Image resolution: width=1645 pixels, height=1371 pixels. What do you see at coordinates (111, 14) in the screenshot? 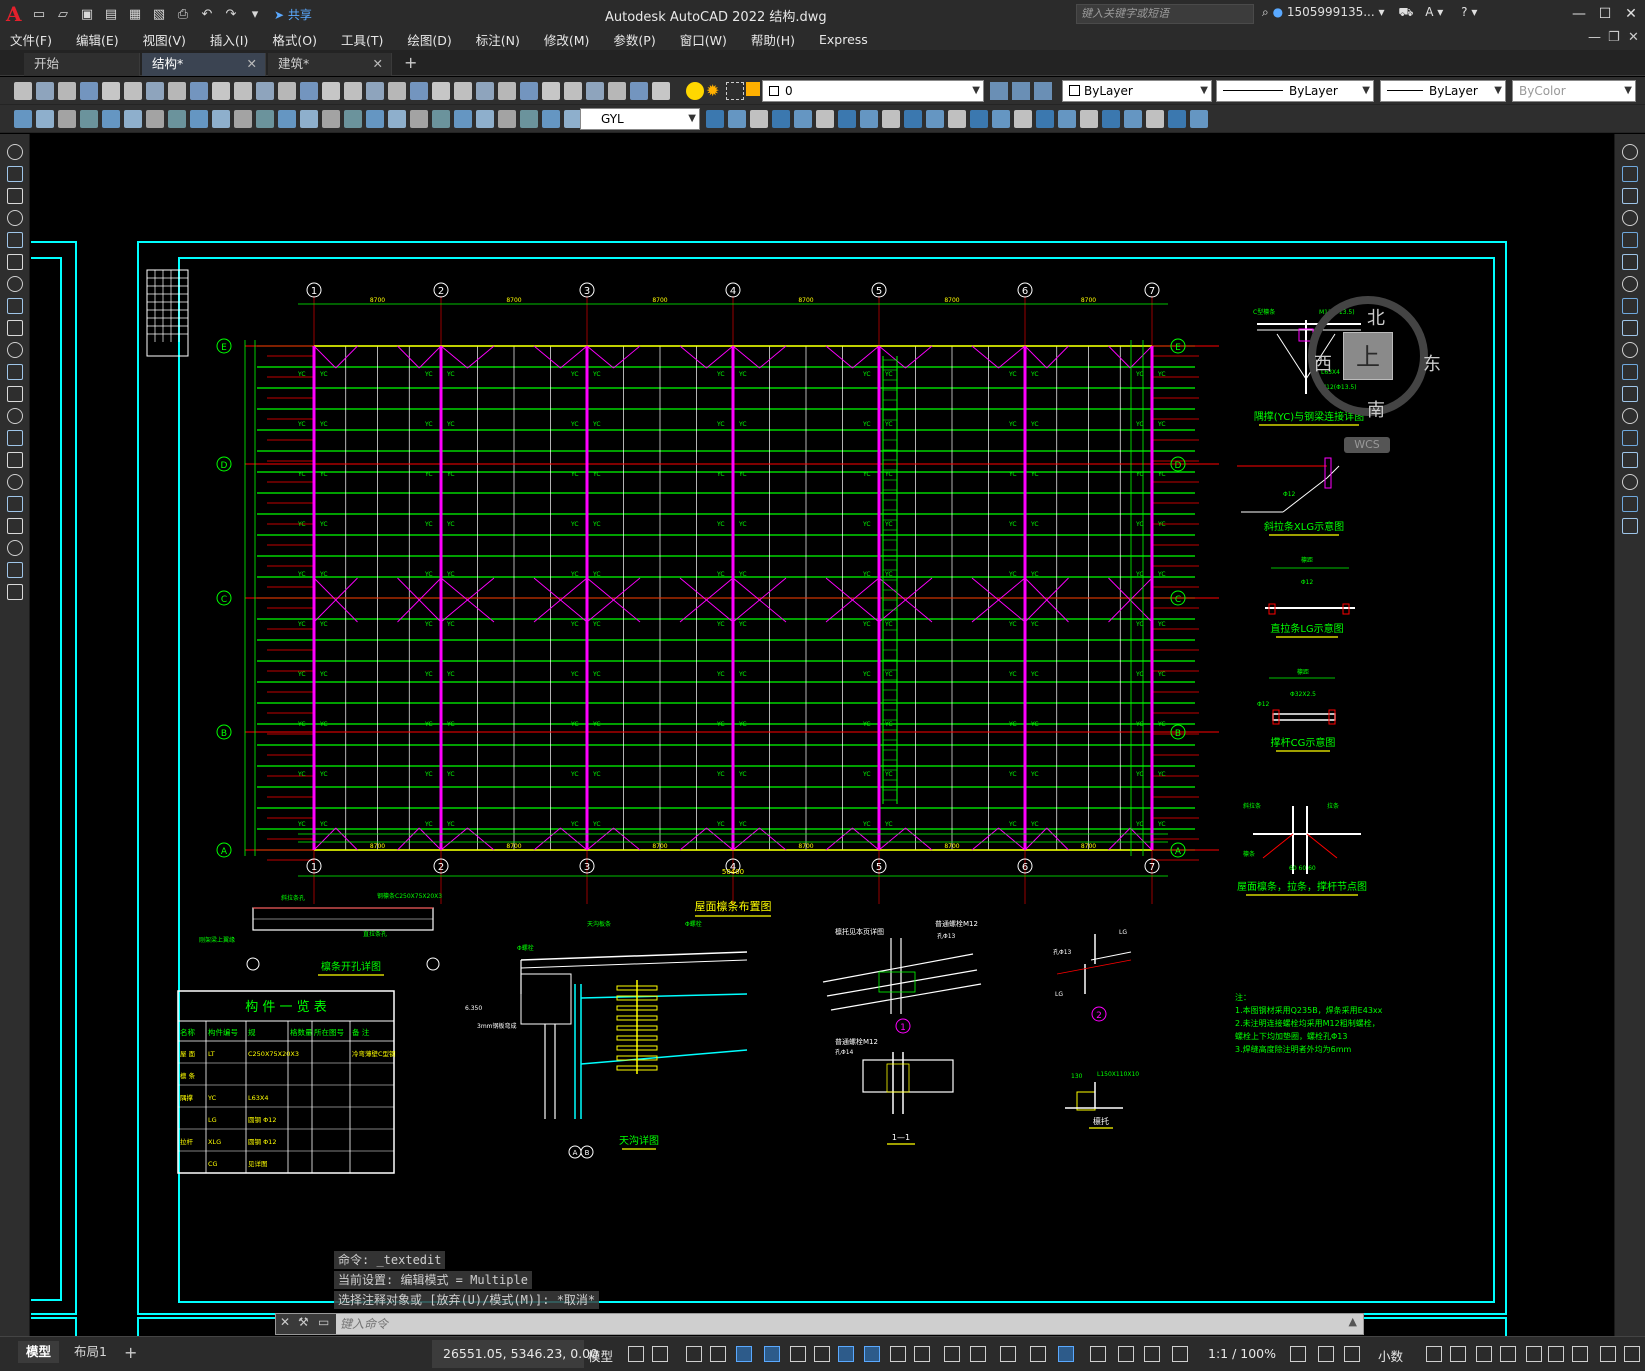
I see `save-as-icon: ▤` at bounding box center [111, 14].